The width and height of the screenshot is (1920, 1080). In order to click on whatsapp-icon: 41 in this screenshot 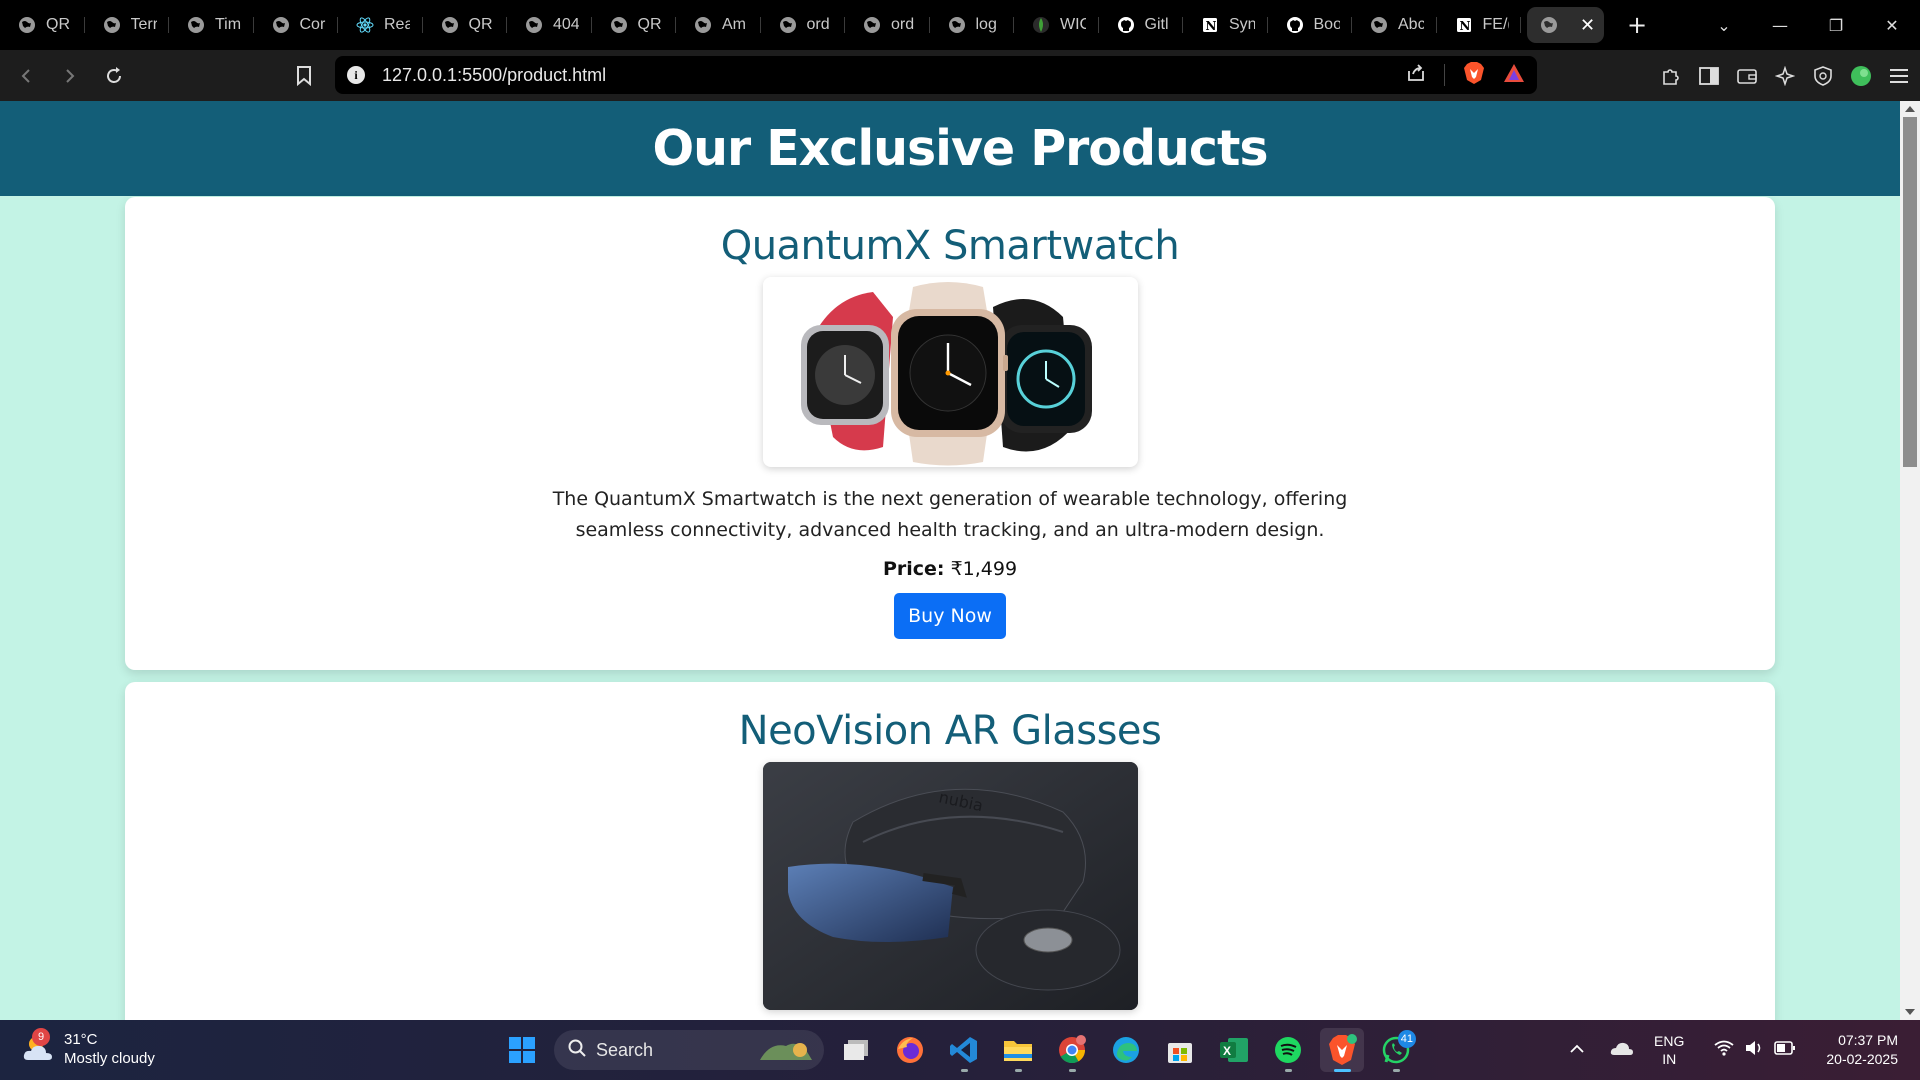, I will do `click(1396, 1050)`.